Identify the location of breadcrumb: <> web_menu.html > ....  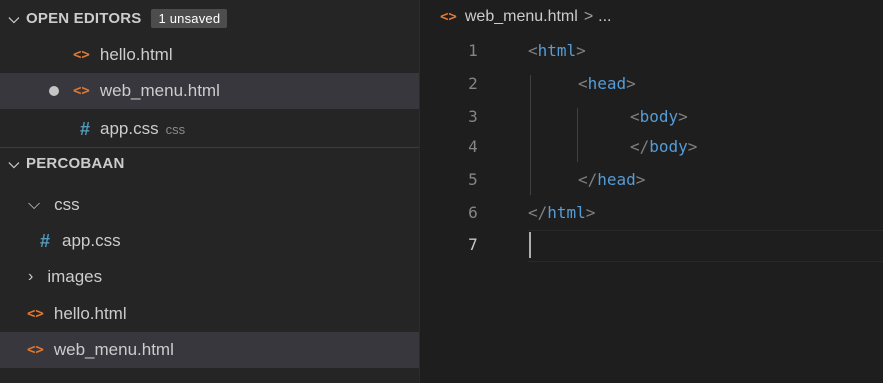
(526, 17).